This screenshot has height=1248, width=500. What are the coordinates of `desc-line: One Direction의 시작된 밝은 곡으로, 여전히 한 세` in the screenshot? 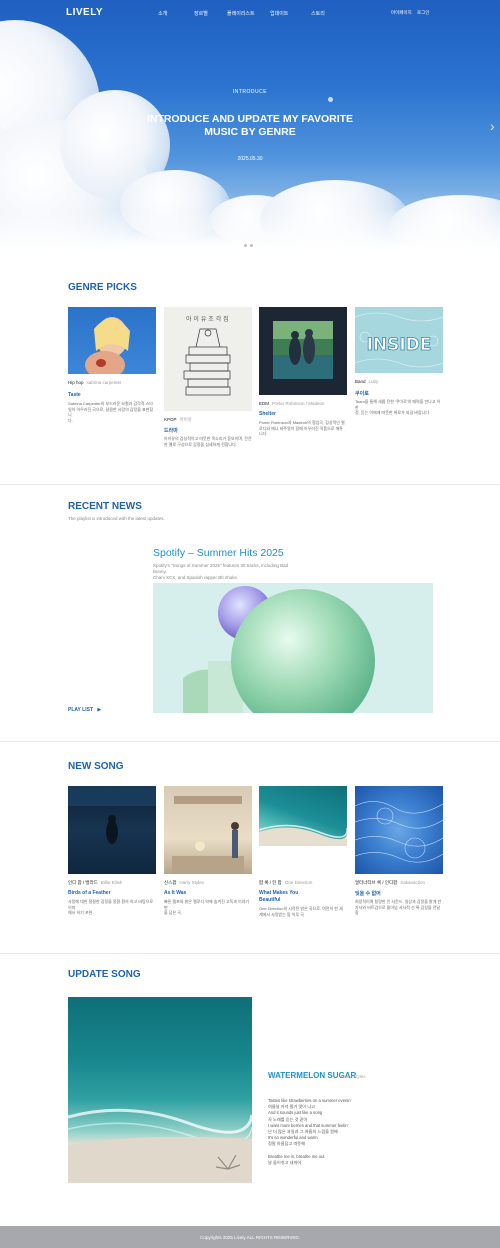 It's located at (301, 908).